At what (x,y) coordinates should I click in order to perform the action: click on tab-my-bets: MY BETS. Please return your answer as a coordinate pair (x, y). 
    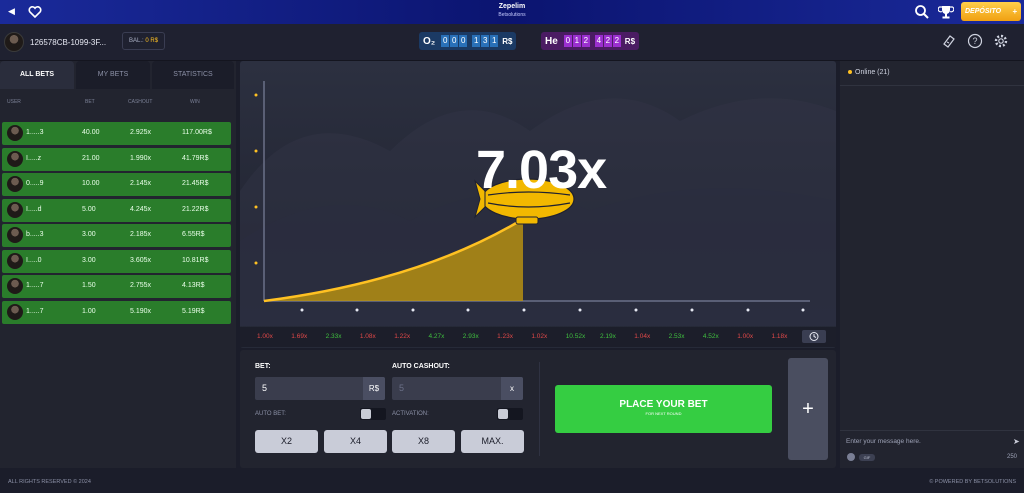
    Looking at the image, I should click on (113, 75).